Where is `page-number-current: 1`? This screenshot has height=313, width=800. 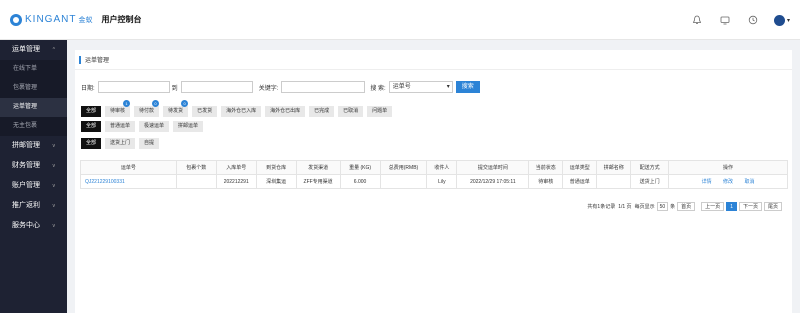 page-number-current: 1 is located at coordinates (731, 206).